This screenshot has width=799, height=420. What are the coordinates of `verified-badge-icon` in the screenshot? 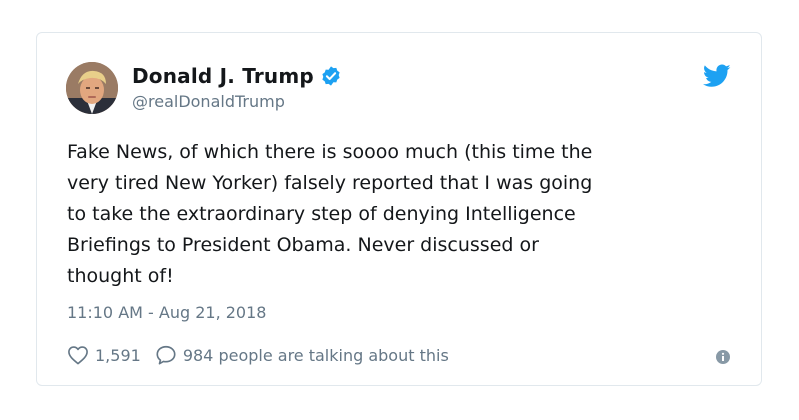 It's located at (331, 76).